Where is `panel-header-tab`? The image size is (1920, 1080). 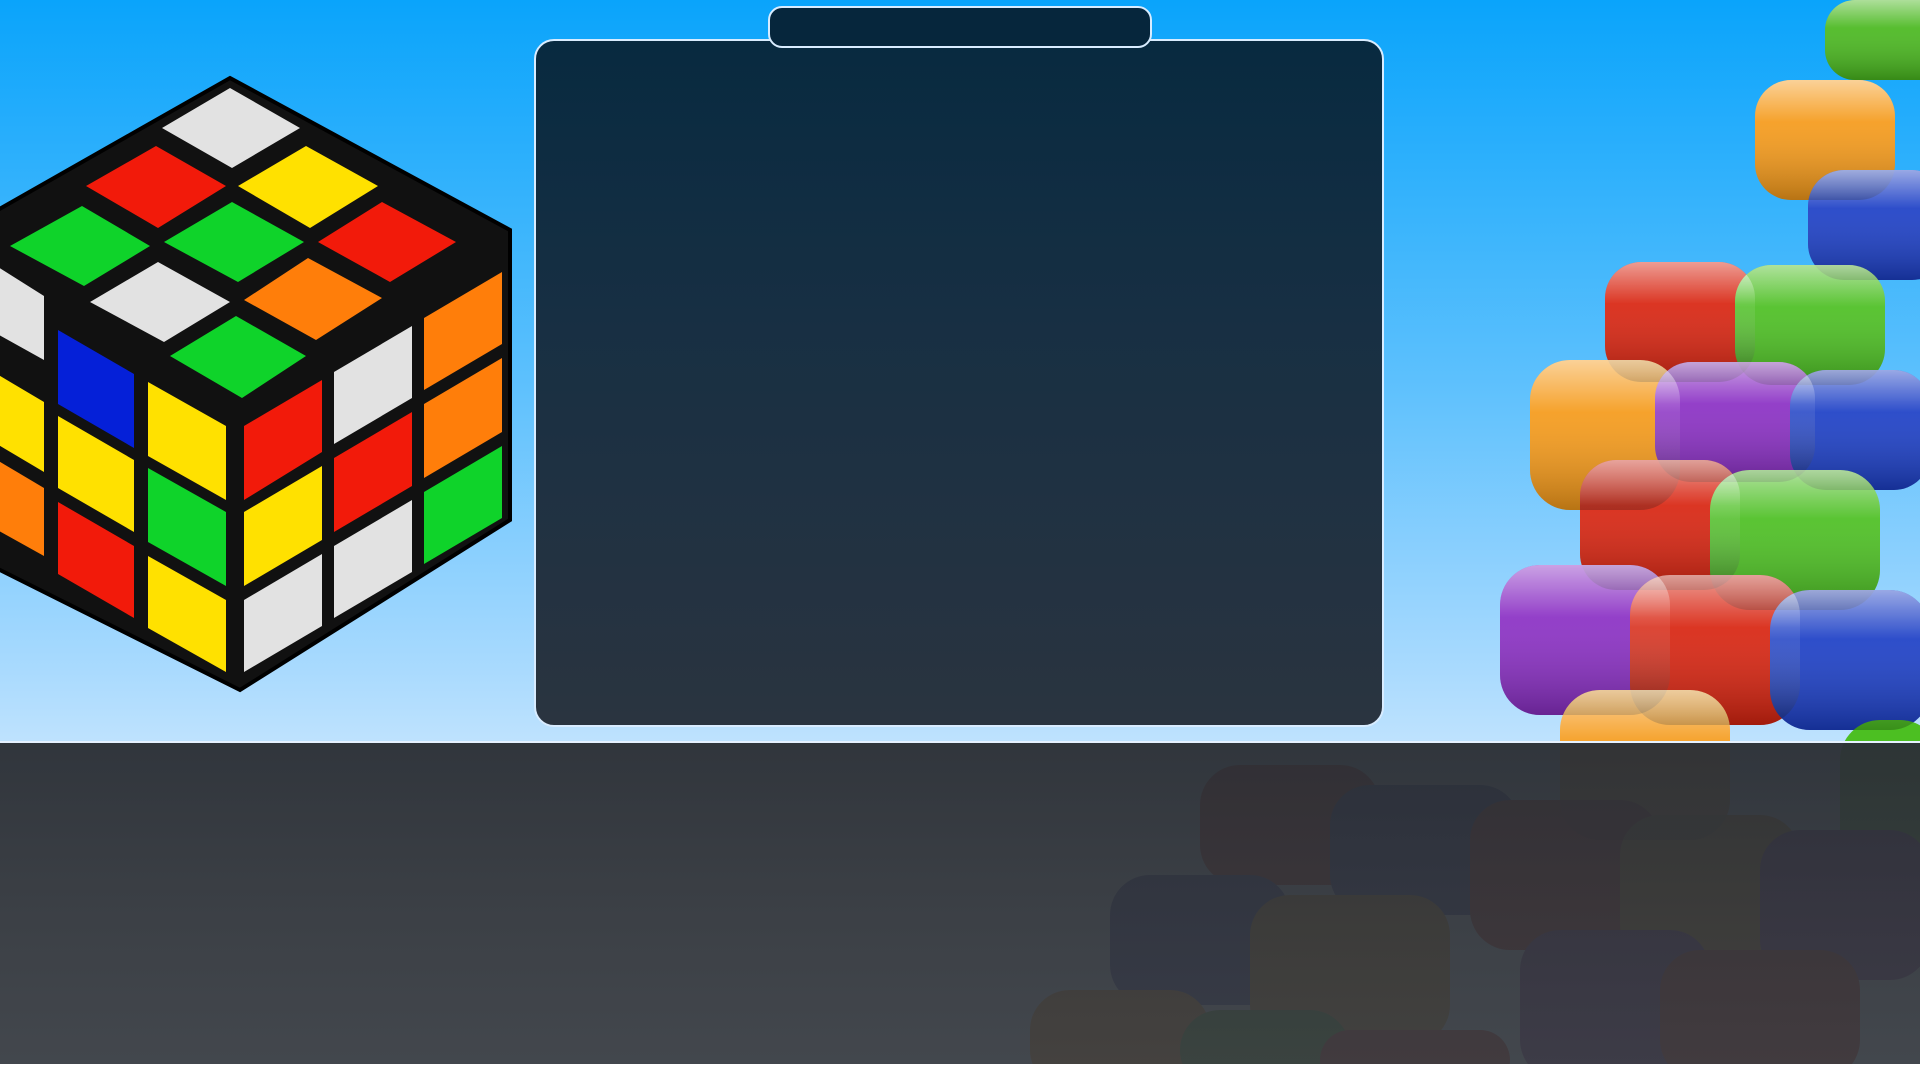 panel-header-tab is located at coordinates (960, 27).